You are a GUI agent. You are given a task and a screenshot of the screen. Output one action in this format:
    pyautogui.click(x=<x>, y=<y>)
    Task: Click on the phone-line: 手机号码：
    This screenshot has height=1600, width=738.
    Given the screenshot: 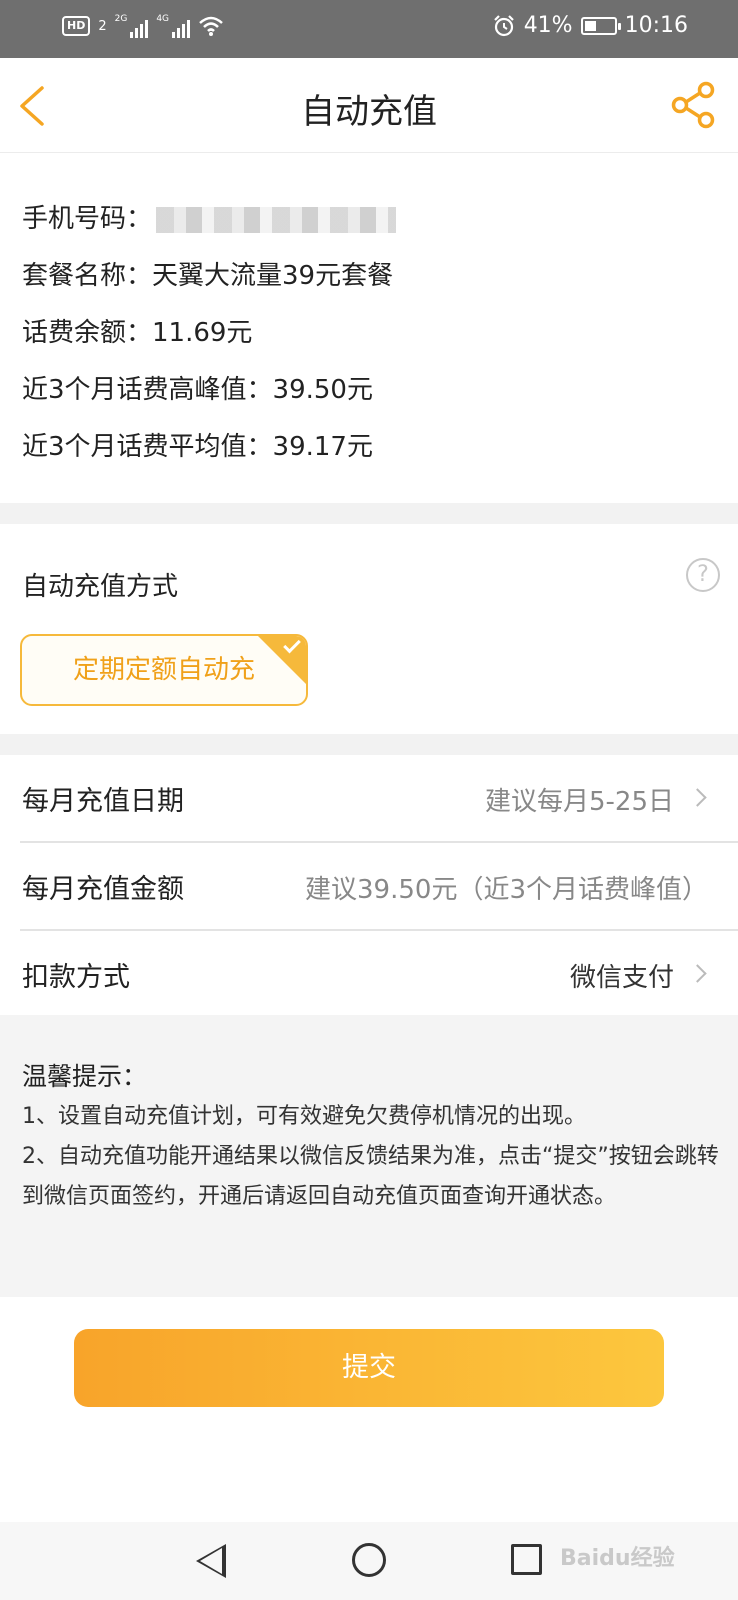 What is the action you would take?
    pyautogui.click(x=380, y=219)
    